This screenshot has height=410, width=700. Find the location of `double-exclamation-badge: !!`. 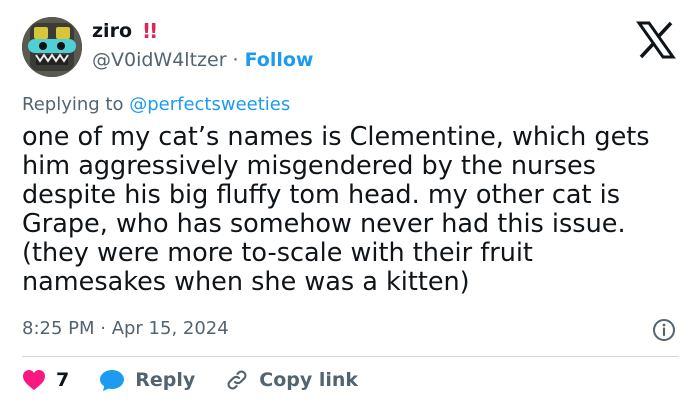

double-exclamation-badge: !! is located at coordinates (150, 31).